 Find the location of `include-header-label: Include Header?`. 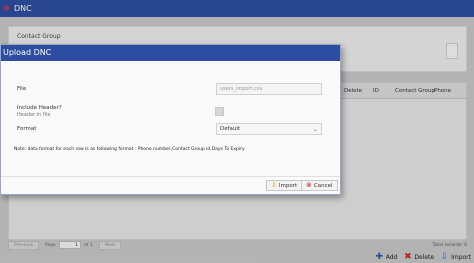

include-header-label: Include Header? is located at coordinates (39, 108).